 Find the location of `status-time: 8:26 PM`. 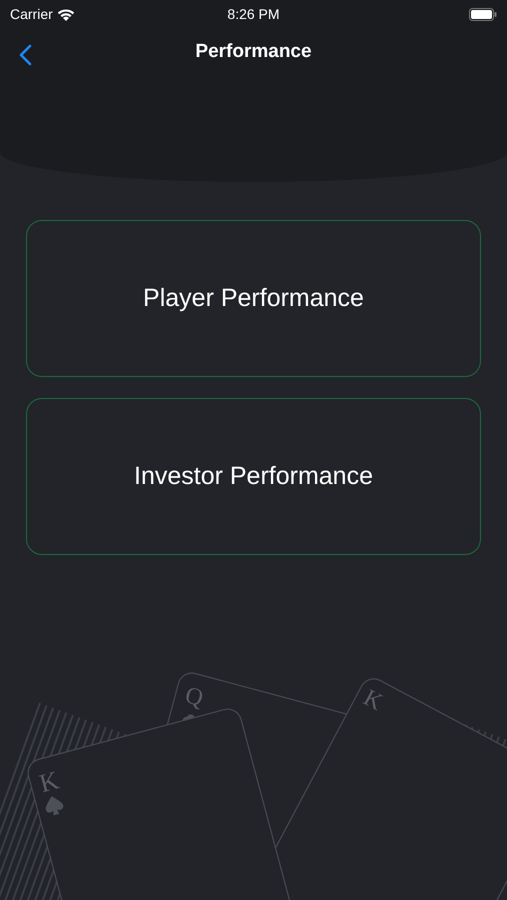

status-time: 8:26 PM is located at coordinates (253, 14).